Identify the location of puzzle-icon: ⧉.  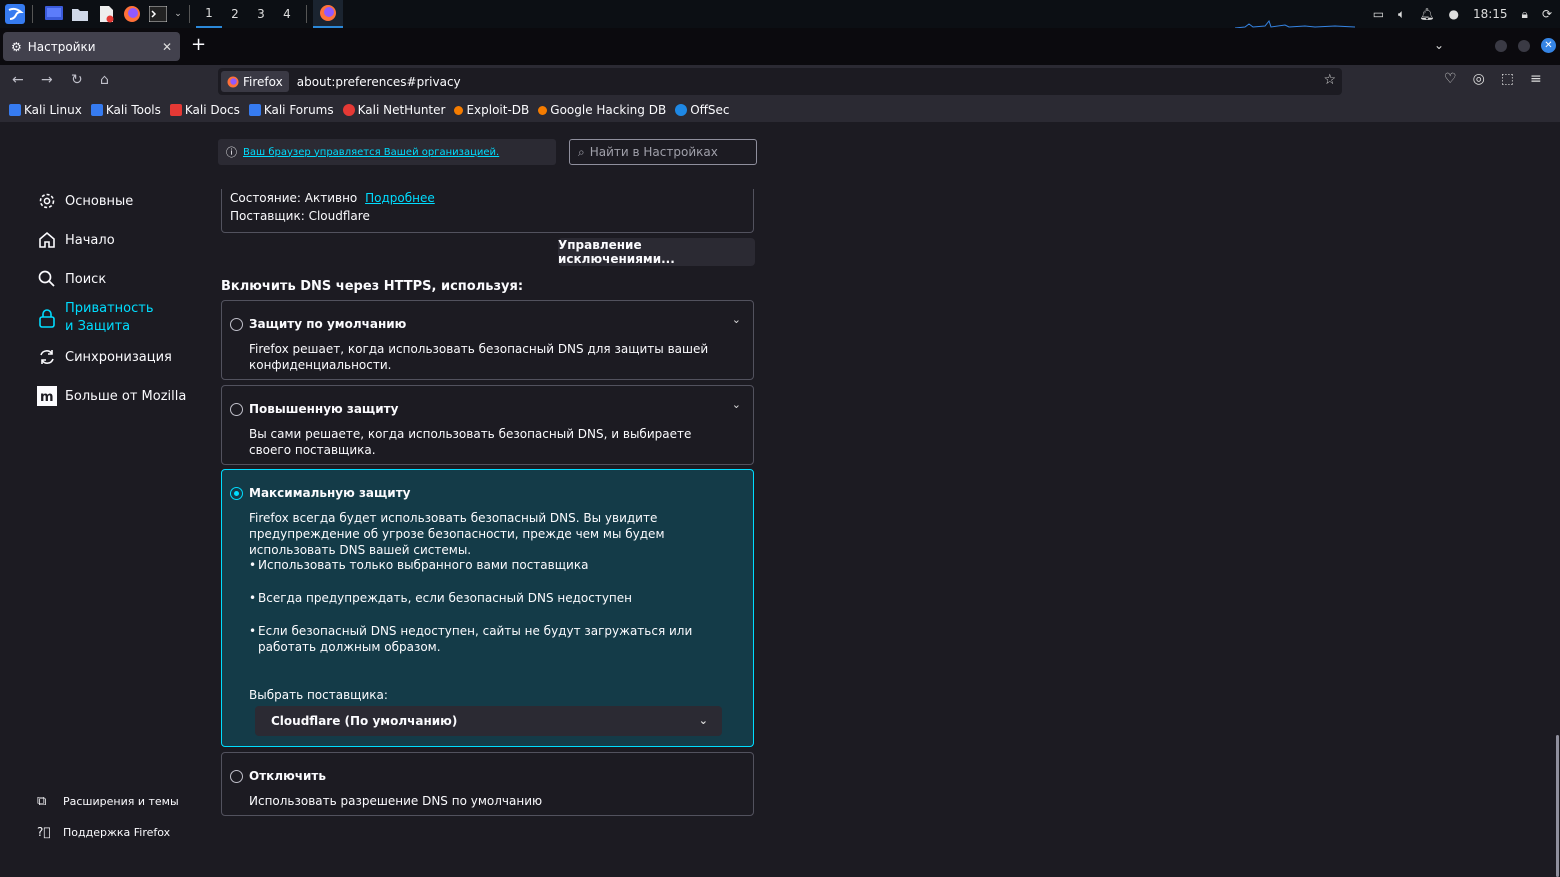
(42, 801).